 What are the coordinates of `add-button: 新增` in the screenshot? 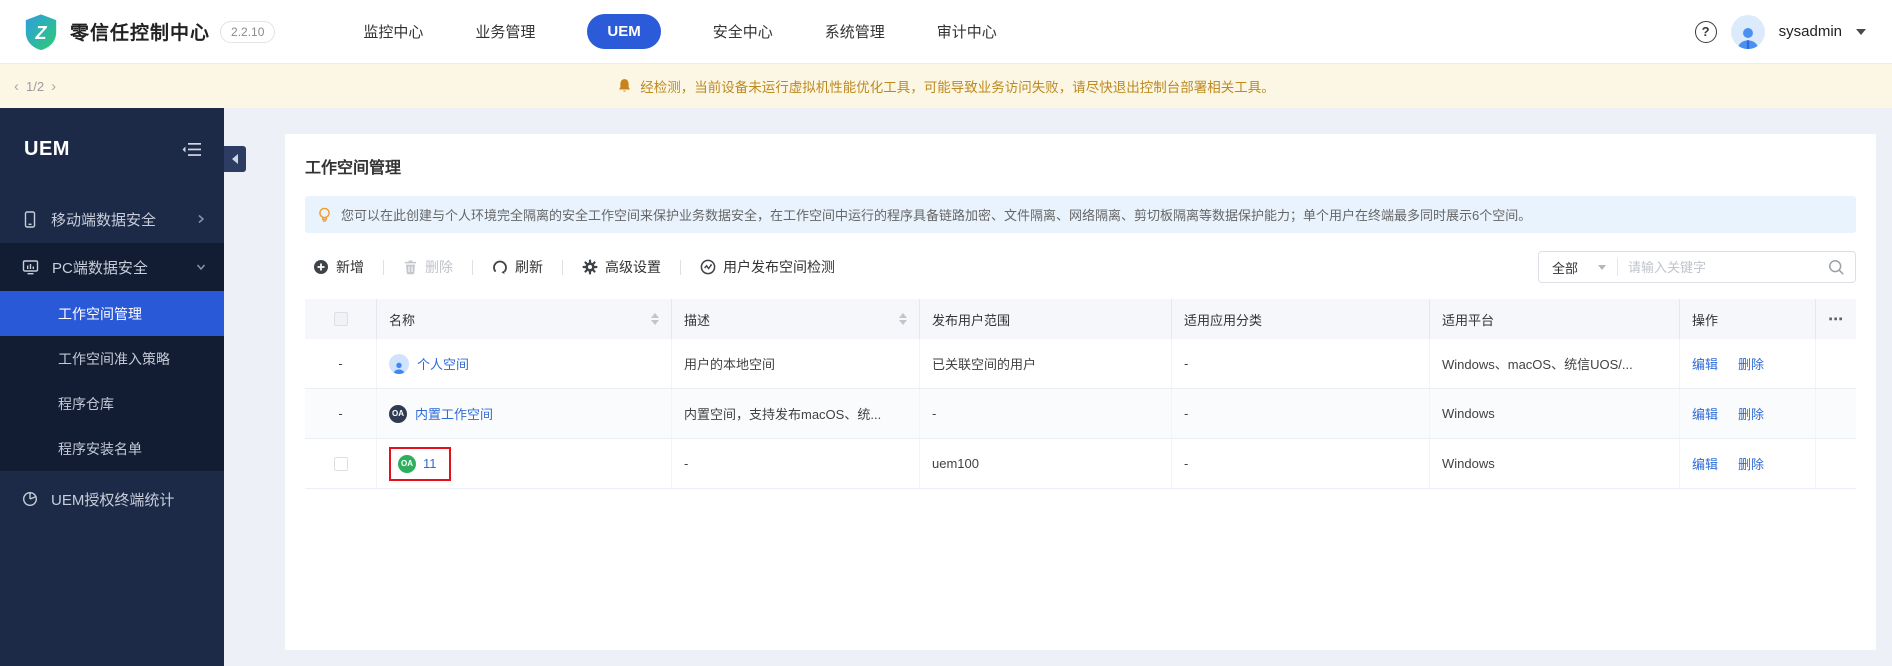 It's located at (344, 267).